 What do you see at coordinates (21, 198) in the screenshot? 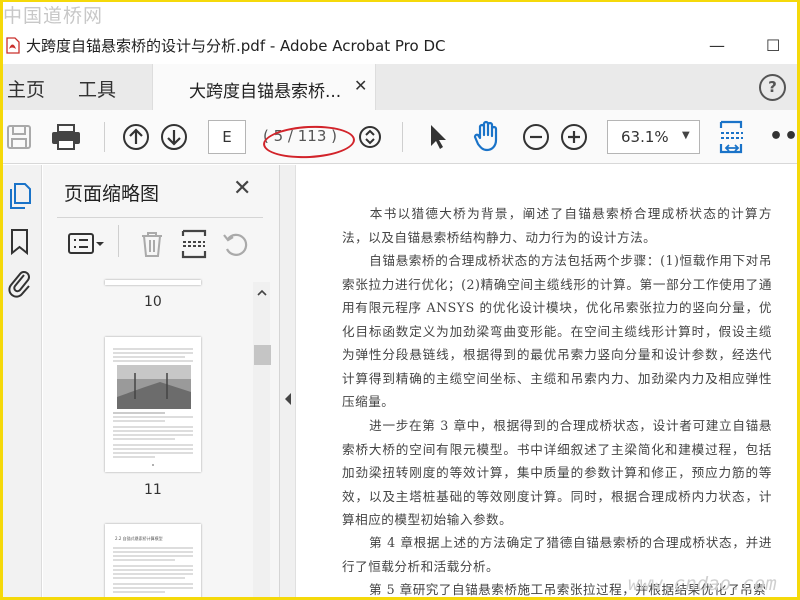
I see `page-thumbnails-icon` at bounding box center [21, 198].